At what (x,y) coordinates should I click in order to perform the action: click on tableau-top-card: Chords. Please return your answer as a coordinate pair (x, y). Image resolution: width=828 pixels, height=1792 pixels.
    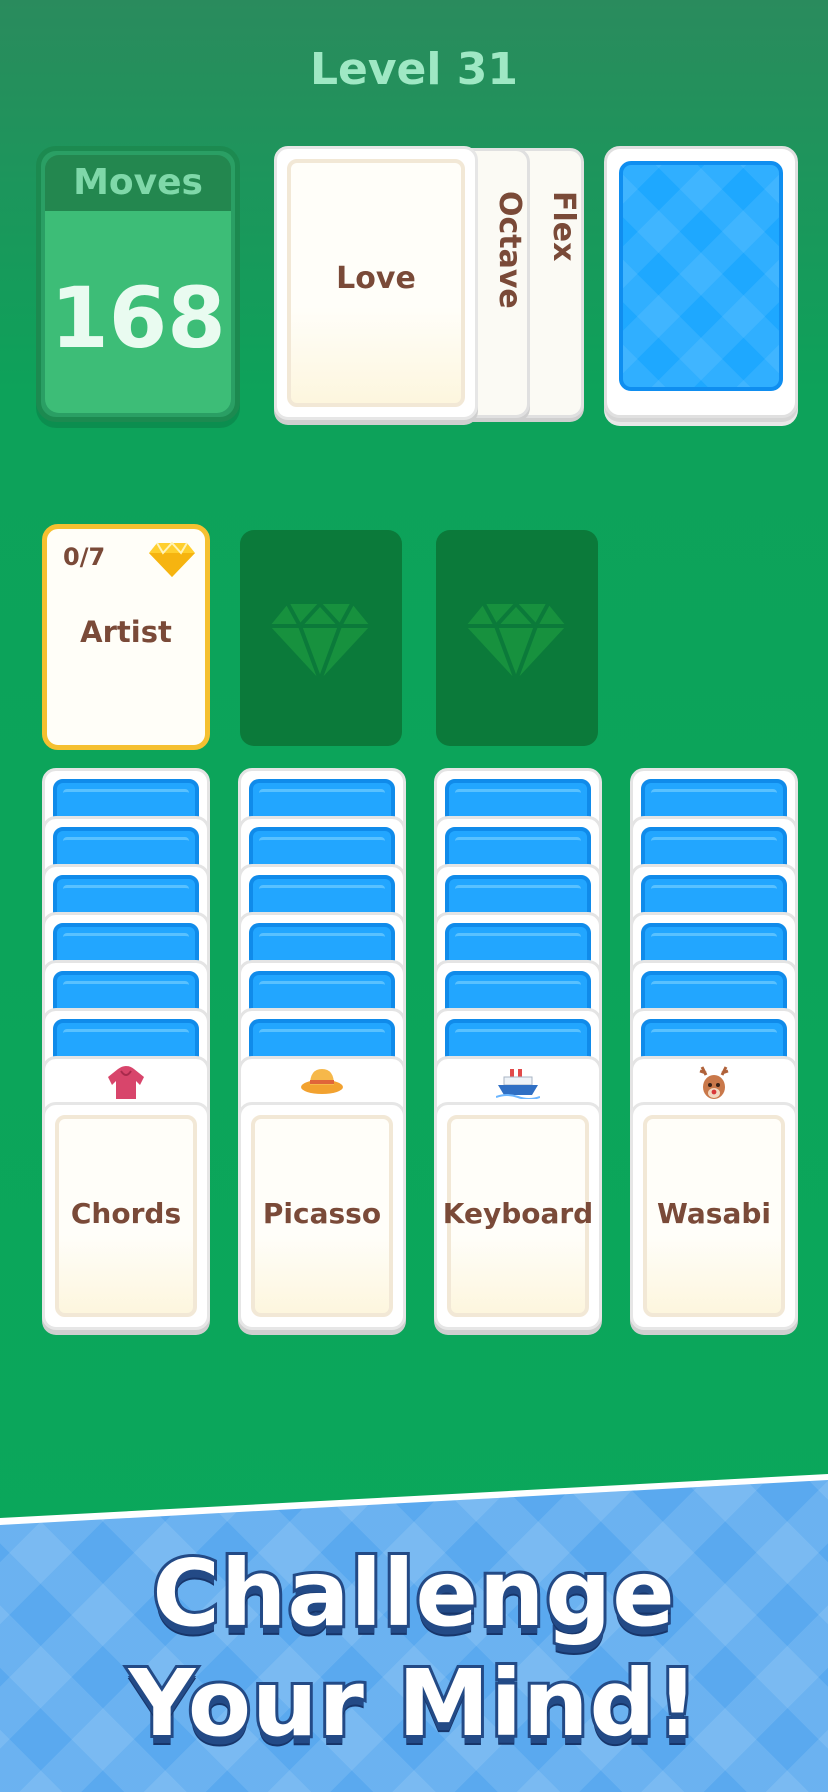
    Looking at the image, I should click on (126, 1216).